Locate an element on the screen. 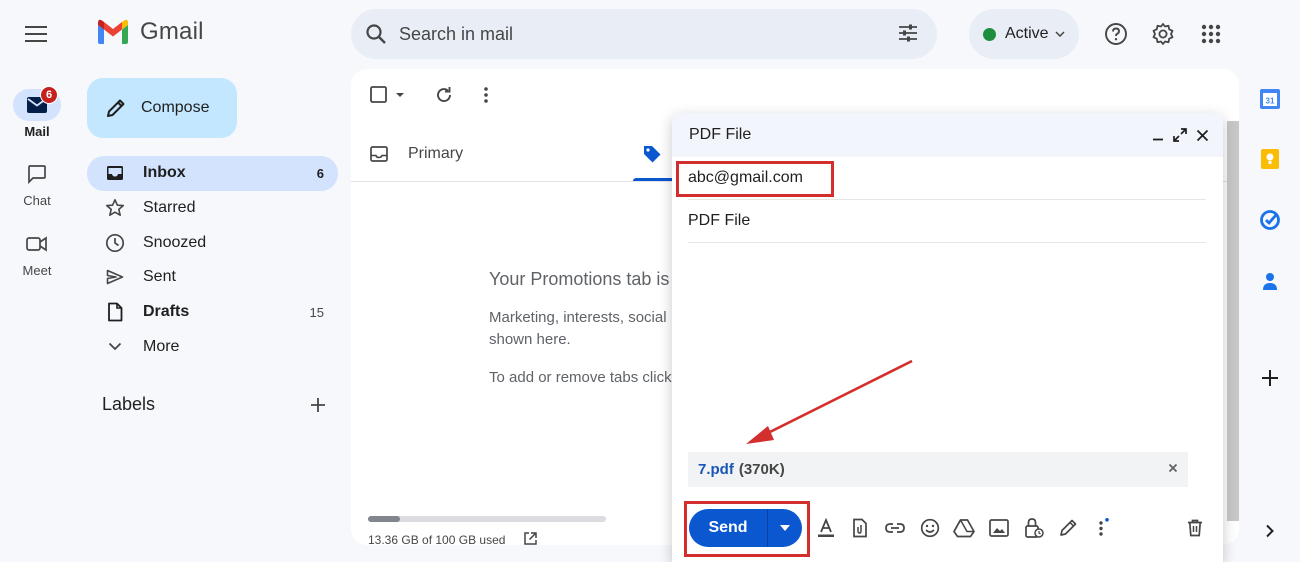  get-addons-button is located at coordinates (1270, 378).